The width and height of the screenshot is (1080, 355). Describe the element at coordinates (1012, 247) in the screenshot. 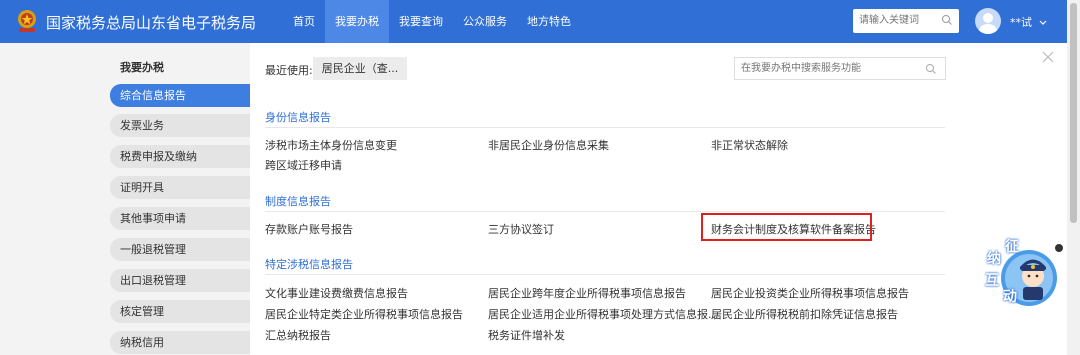

I see `widget-char: 征` at that location.